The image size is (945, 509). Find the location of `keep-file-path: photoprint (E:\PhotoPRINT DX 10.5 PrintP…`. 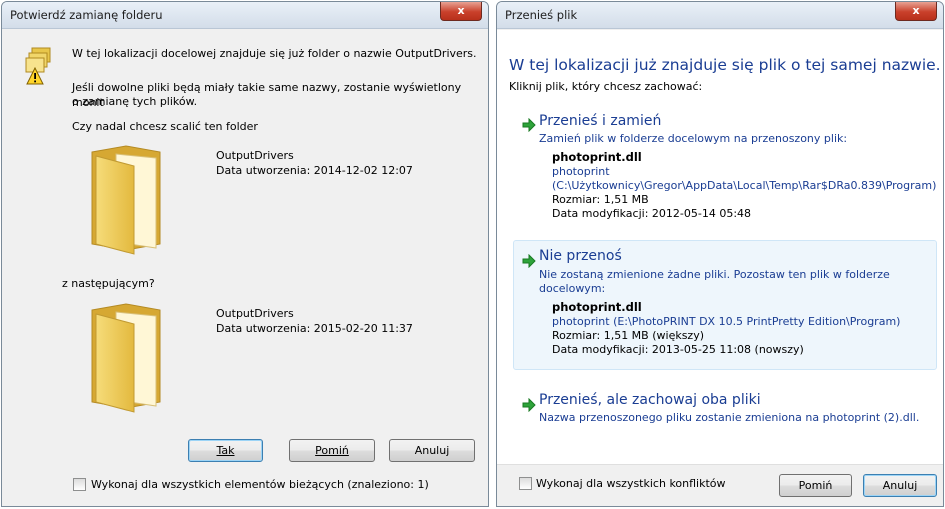

keep-file-path: photoprint (E:\PhotoPRINT DX 10.5 PrintP… is located at coordinates (726, 321).